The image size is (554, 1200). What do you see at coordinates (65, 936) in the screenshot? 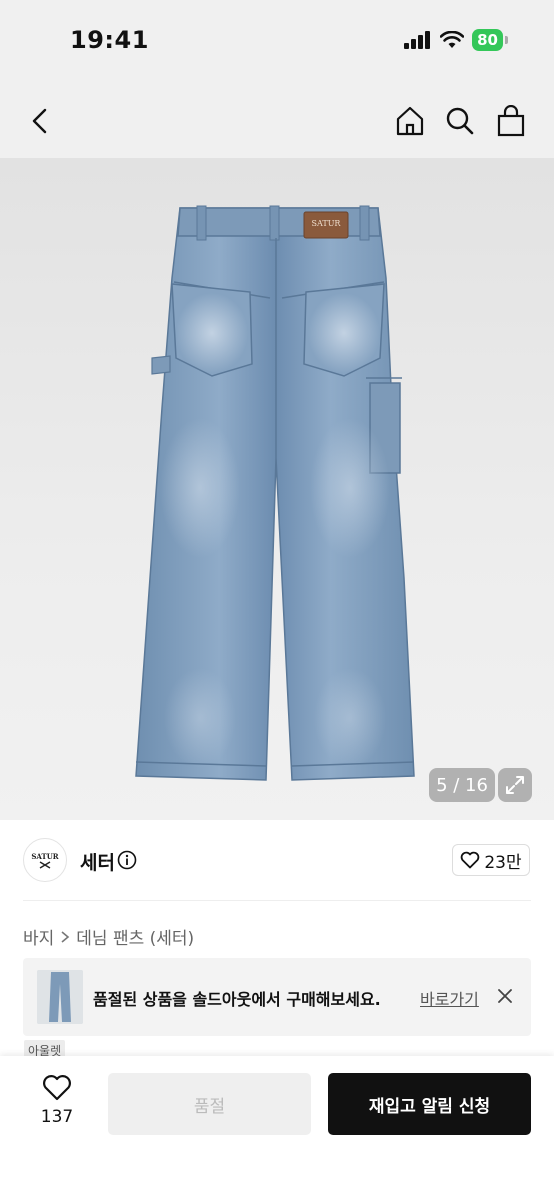
I see `chevron-right-icon` at bounding box center [65, 936].